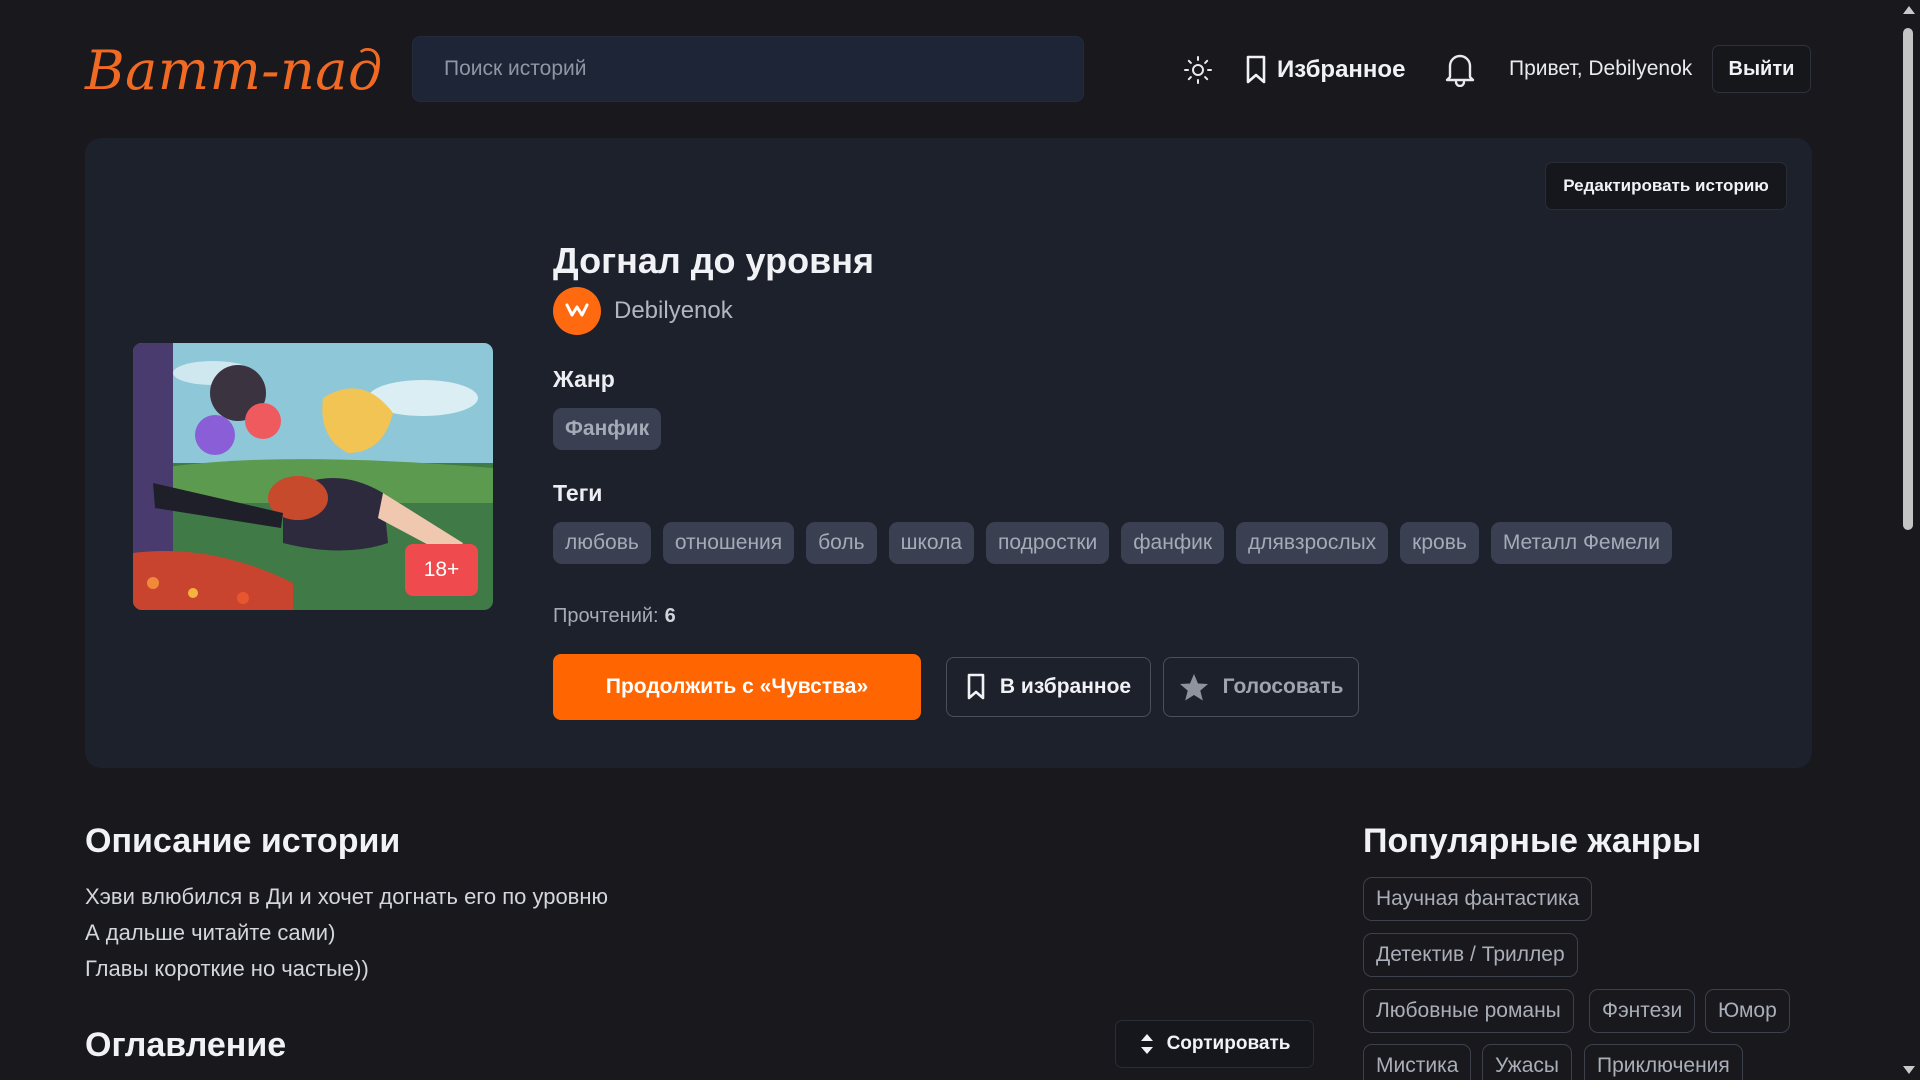 The height and width of the screenshot is (1080, 1920). I want to click on author-avatar, so click(577, 311).